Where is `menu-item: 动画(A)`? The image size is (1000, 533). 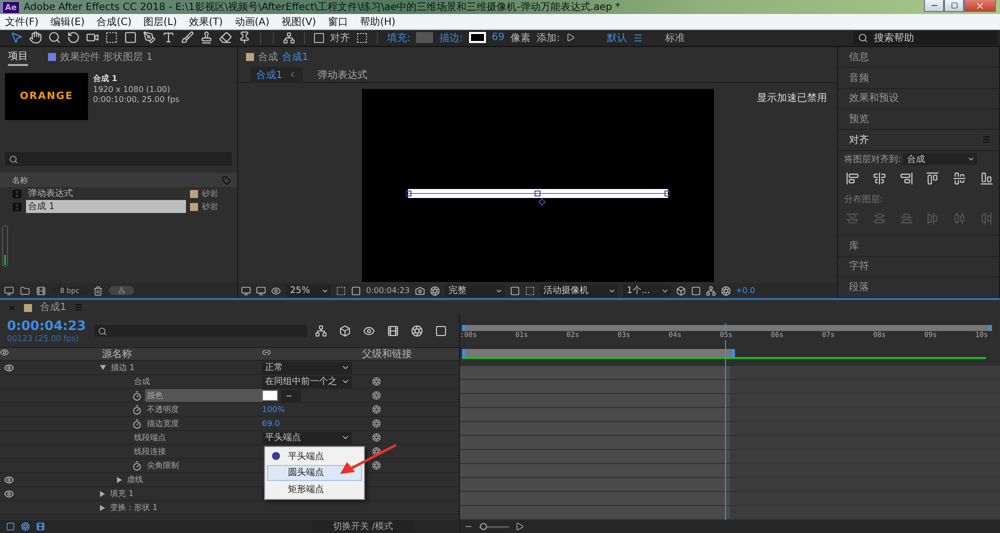 menu-item: 动画(A) is located at coordinates (252, 21).